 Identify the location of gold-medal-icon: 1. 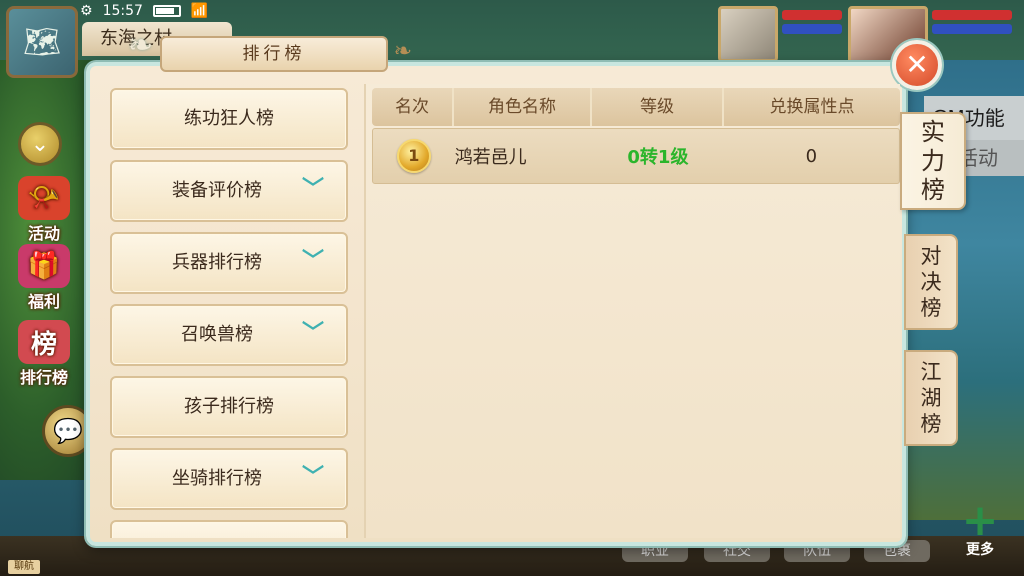
(413, 156).